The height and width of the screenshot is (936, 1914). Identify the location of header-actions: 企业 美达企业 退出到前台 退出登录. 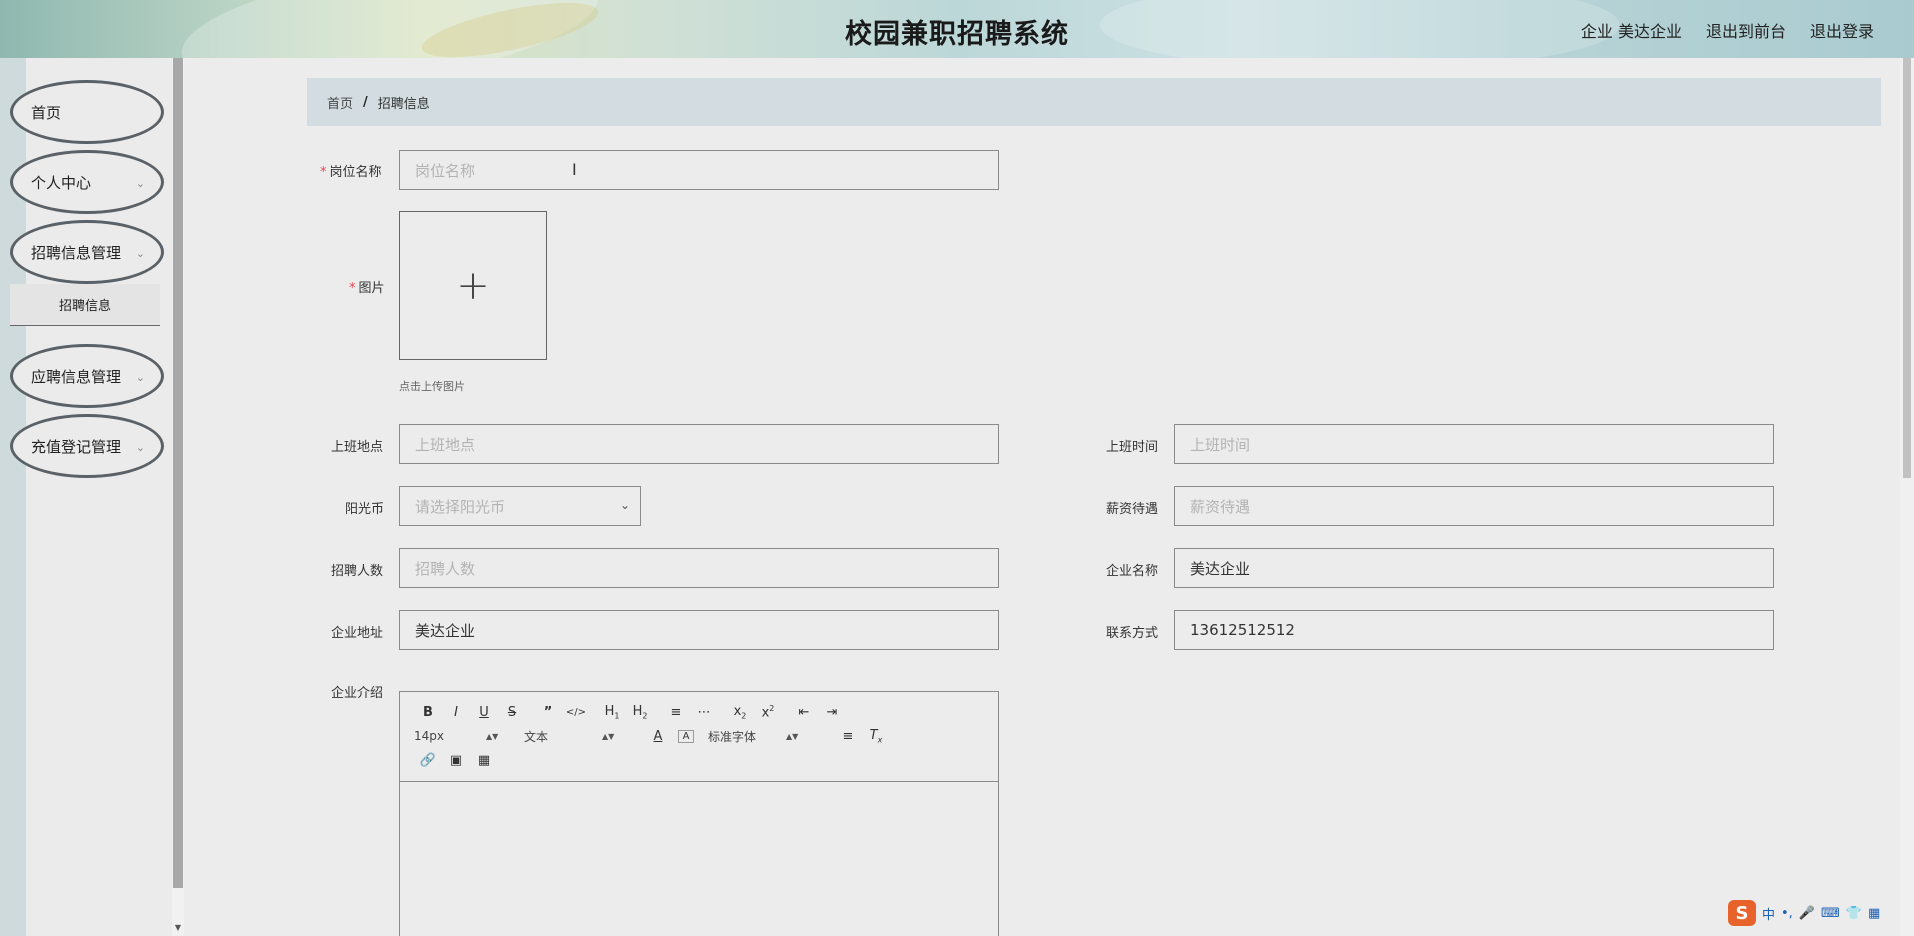
(1727, 30).